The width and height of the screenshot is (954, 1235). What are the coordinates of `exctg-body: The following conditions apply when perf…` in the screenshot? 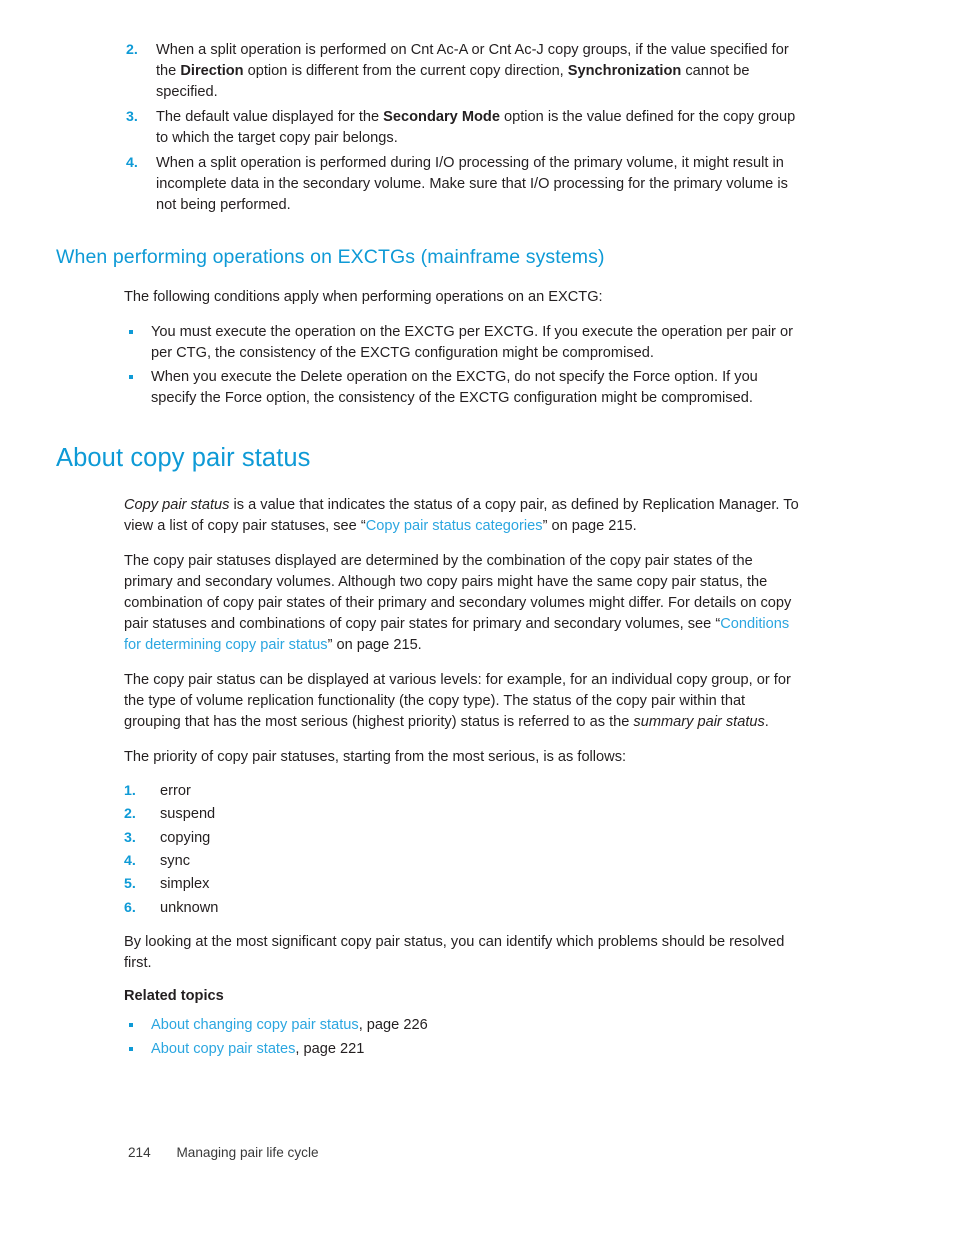 It's located at (462, 348).